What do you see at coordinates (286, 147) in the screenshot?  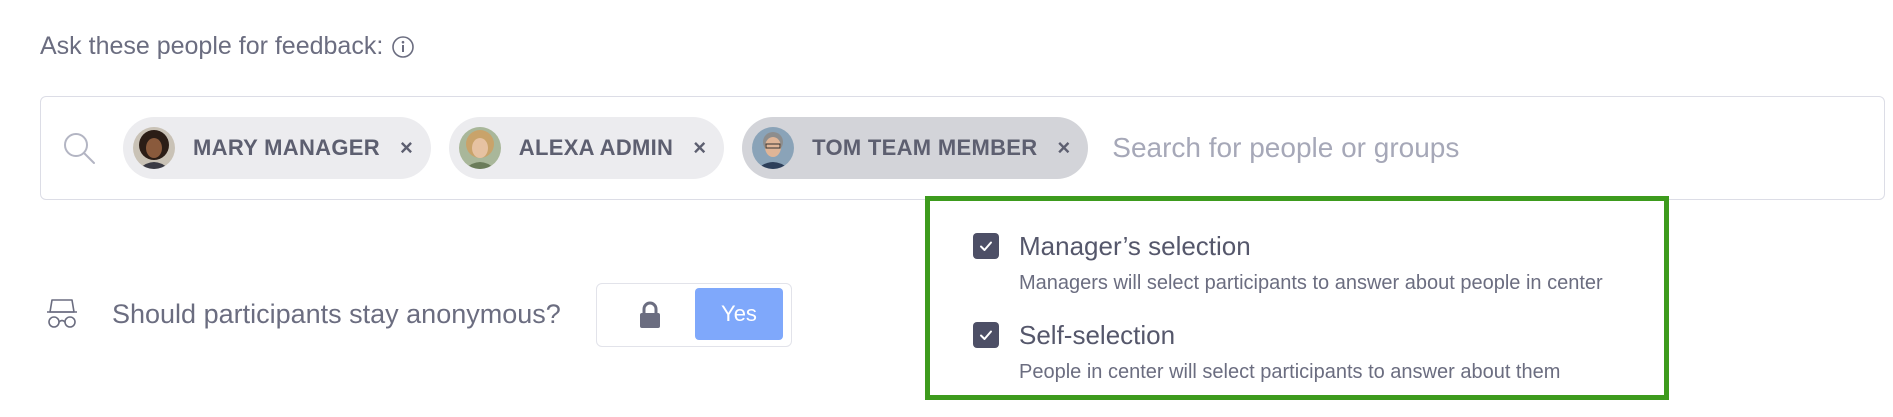 I see `chip-name: MARY MANAGER` at bounding box center [286, 147].